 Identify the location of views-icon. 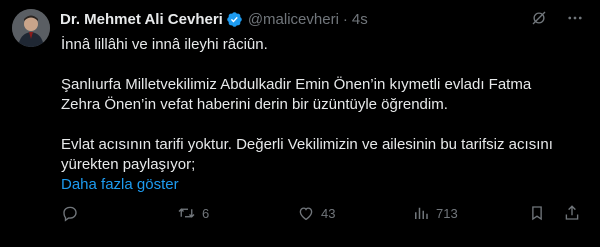
(421, 213).